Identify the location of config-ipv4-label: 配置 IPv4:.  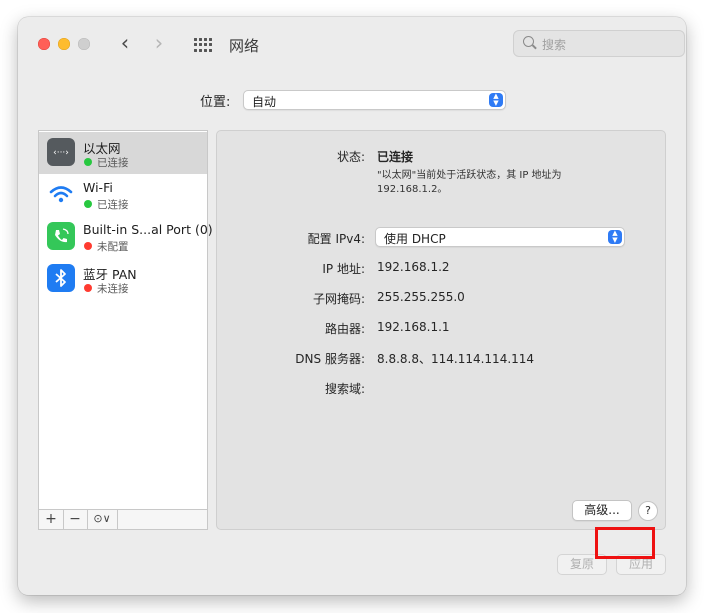
(336, 239).